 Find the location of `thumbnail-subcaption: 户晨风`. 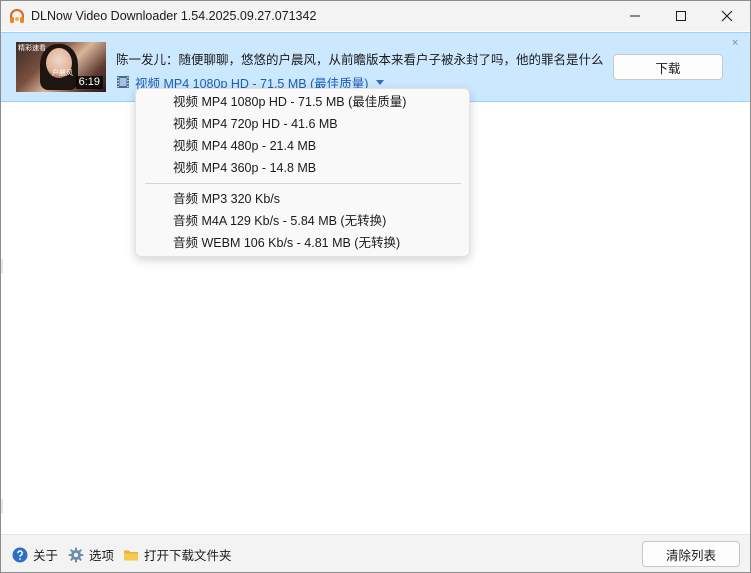

thumbnail-subcaption: 户晨风 is located at coordinates (62, 73).